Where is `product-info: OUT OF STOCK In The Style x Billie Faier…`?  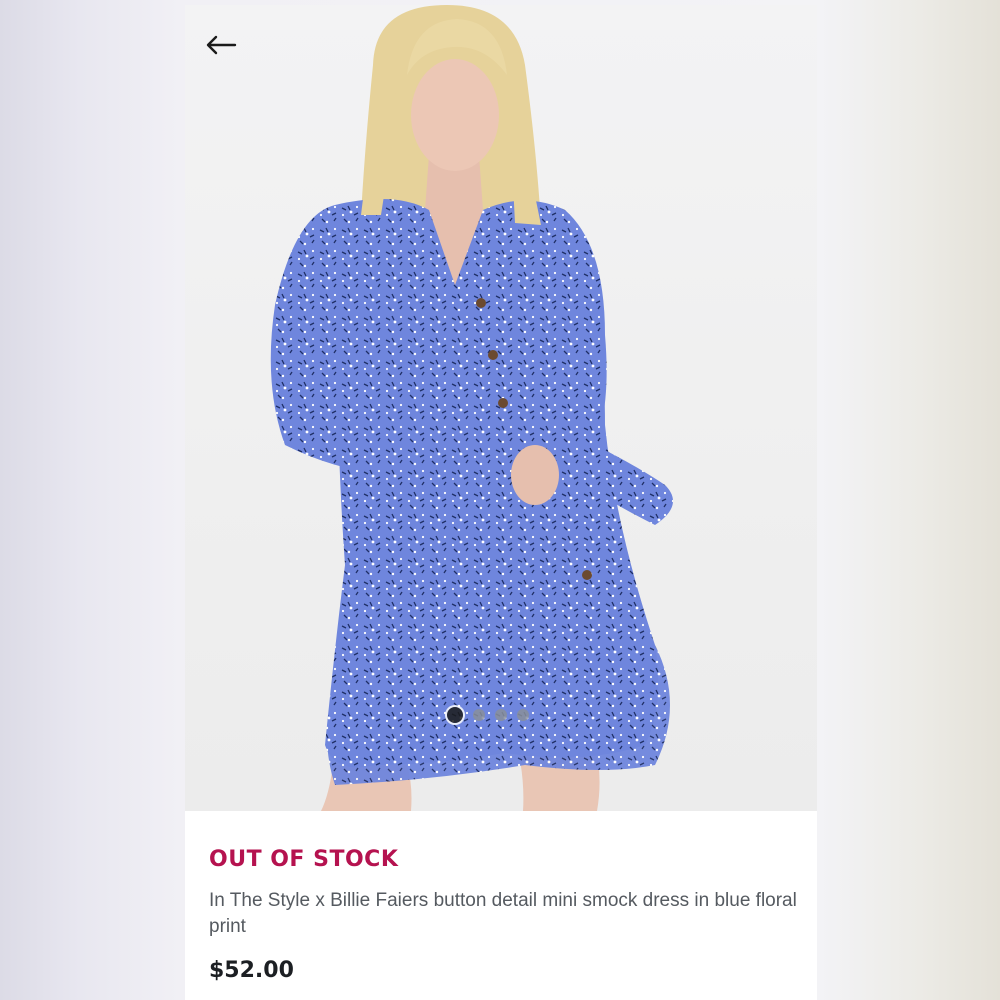 product-info: OUT OF STOCK In The Style x Billie Faier… is located at coordinates (504, 915).